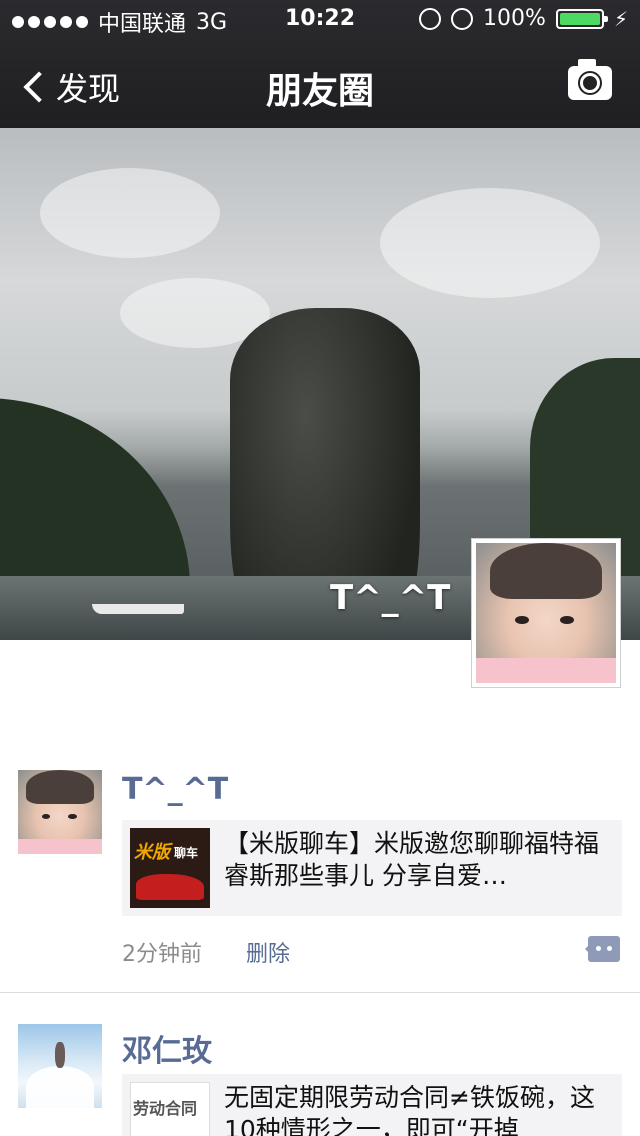 Image resolution: width=640 pixels, height=1136 pixels. I want to click on shared-link-thumbnail: 劳动合同, so click(170, 1109).